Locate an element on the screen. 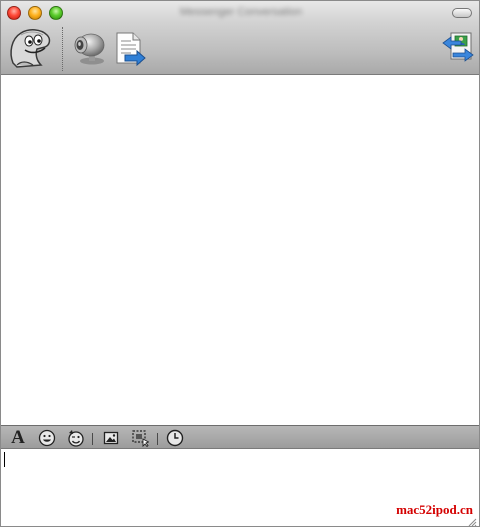  font-icon: A is located at coordinates (18, 437).